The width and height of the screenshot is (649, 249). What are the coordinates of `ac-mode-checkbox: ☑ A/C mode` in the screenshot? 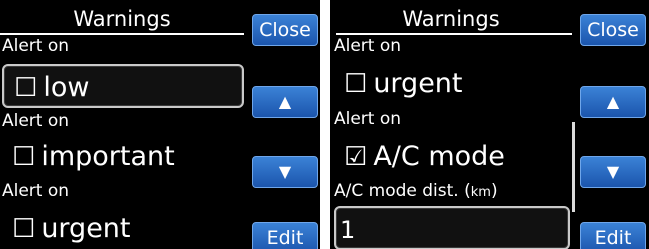 It's located at (452, 157).